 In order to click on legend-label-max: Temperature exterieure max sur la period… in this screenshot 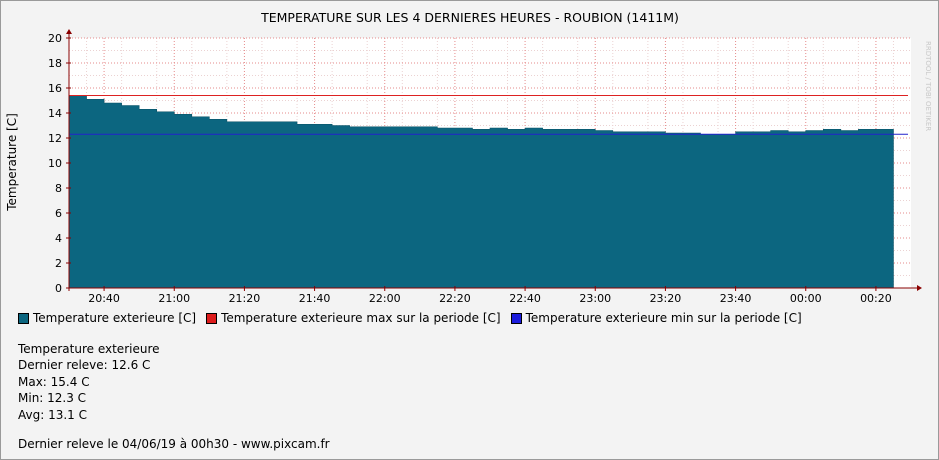, I will do `click(361, 318)`.